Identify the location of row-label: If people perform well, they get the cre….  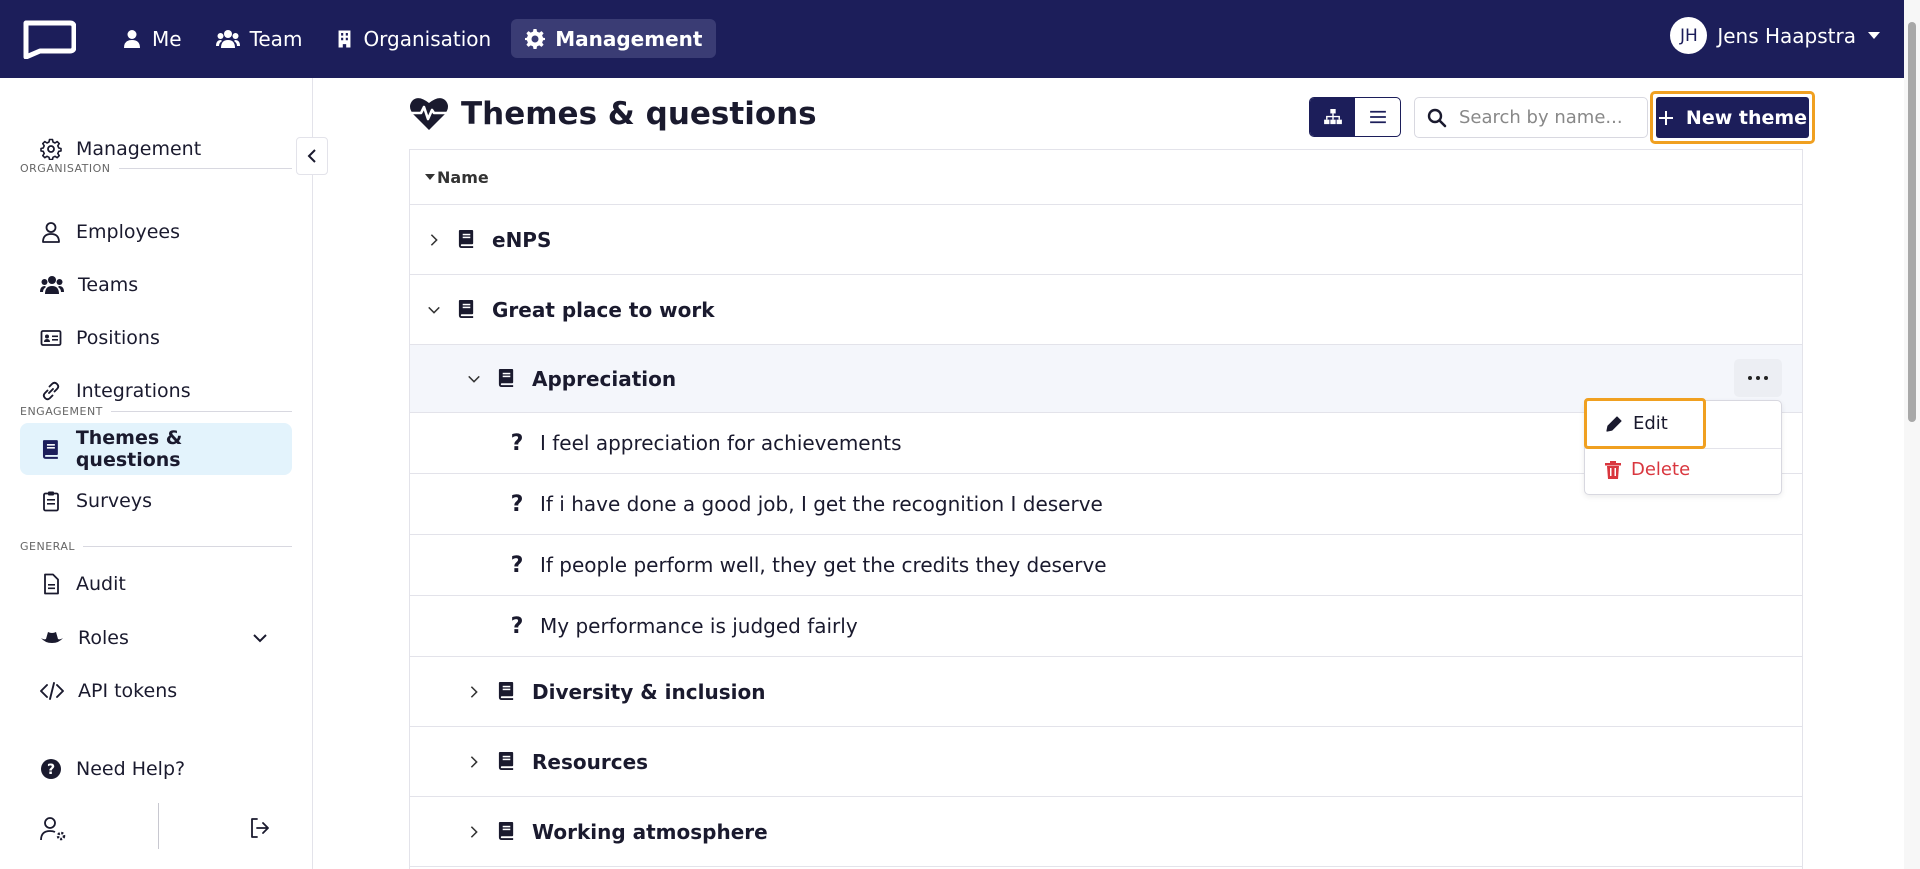
(823, 565).